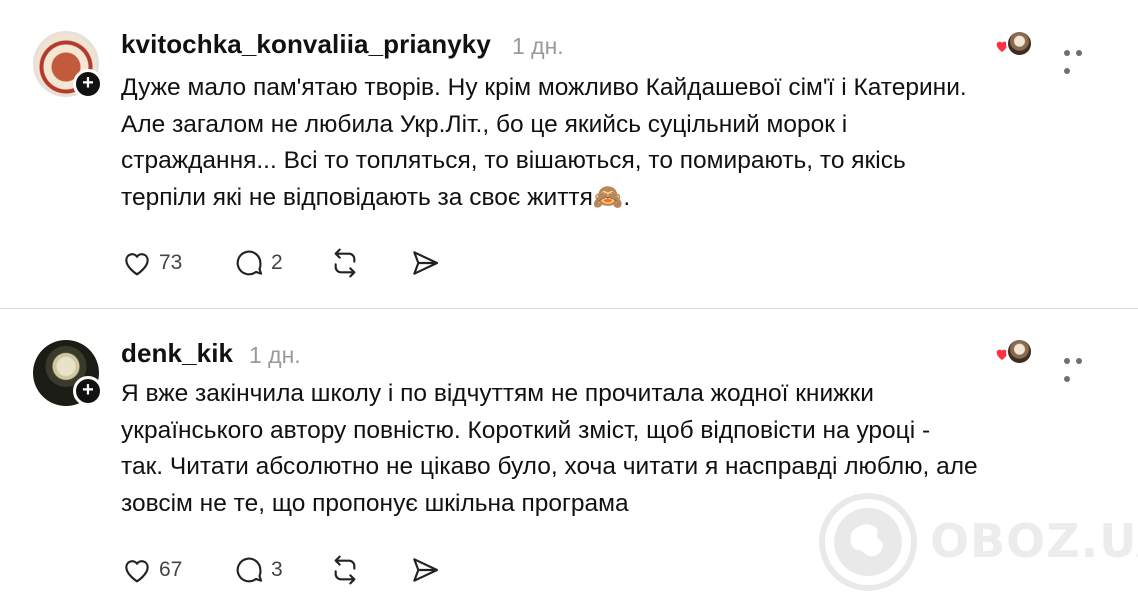  I want to click on post-actions: 67 3, so click(301, 570).